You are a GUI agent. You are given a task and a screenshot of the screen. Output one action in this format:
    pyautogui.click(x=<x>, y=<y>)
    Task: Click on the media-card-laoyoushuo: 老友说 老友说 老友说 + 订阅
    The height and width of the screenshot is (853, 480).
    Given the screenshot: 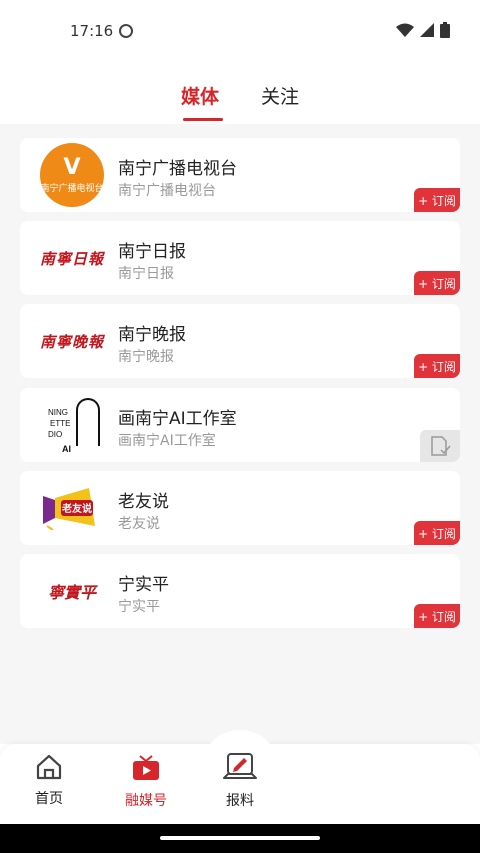 What is the action you would take?
    pyautogui.click(x=240, y=508)
    